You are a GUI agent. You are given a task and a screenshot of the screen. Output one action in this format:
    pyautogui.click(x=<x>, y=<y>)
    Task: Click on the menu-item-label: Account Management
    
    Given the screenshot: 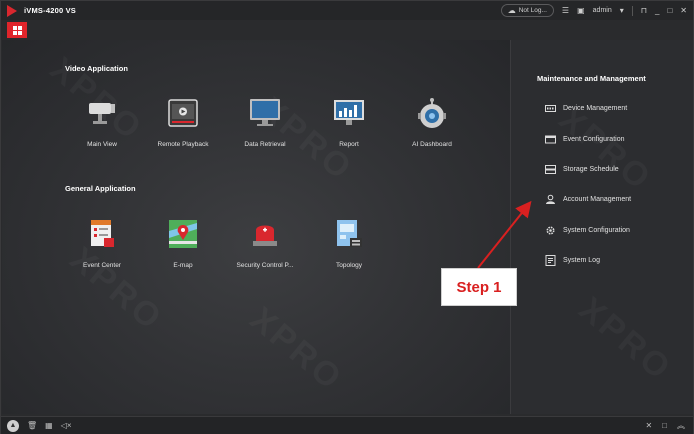 What is the action you would take?
    pyautogui.click(x=597, y=199)
    